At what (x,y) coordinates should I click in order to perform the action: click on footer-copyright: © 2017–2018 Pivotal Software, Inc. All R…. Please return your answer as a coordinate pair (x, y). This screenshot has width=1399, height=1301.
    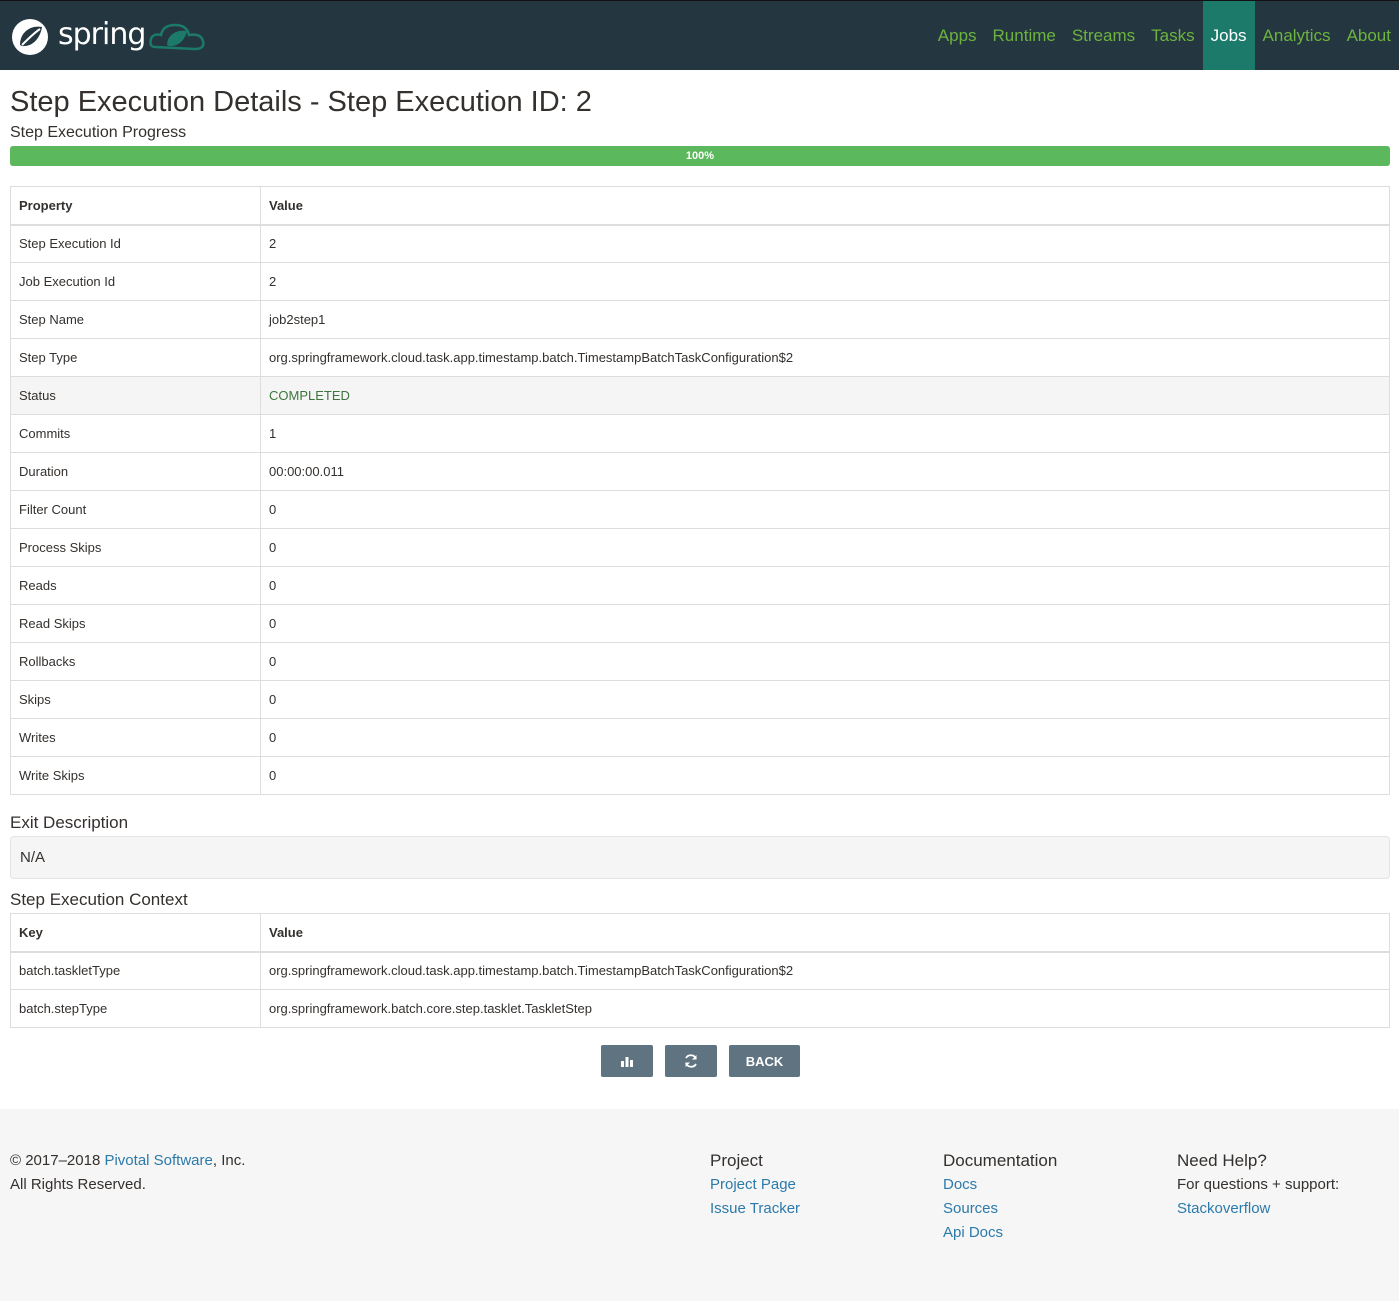
    Looking at the image, I should click on (127, 1173).